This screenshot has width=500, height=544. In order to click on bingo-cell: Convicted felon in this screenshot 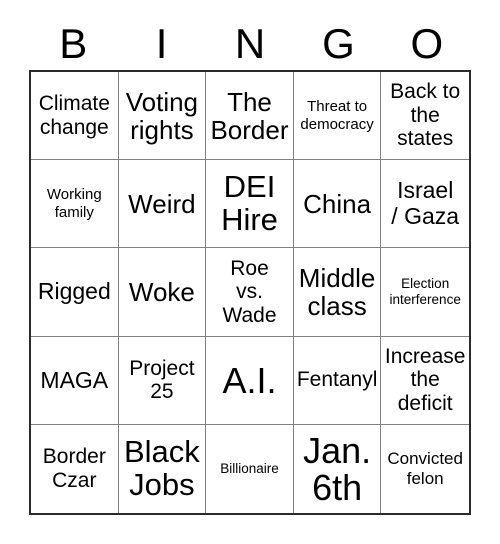, I will do `click(425, 468)`.